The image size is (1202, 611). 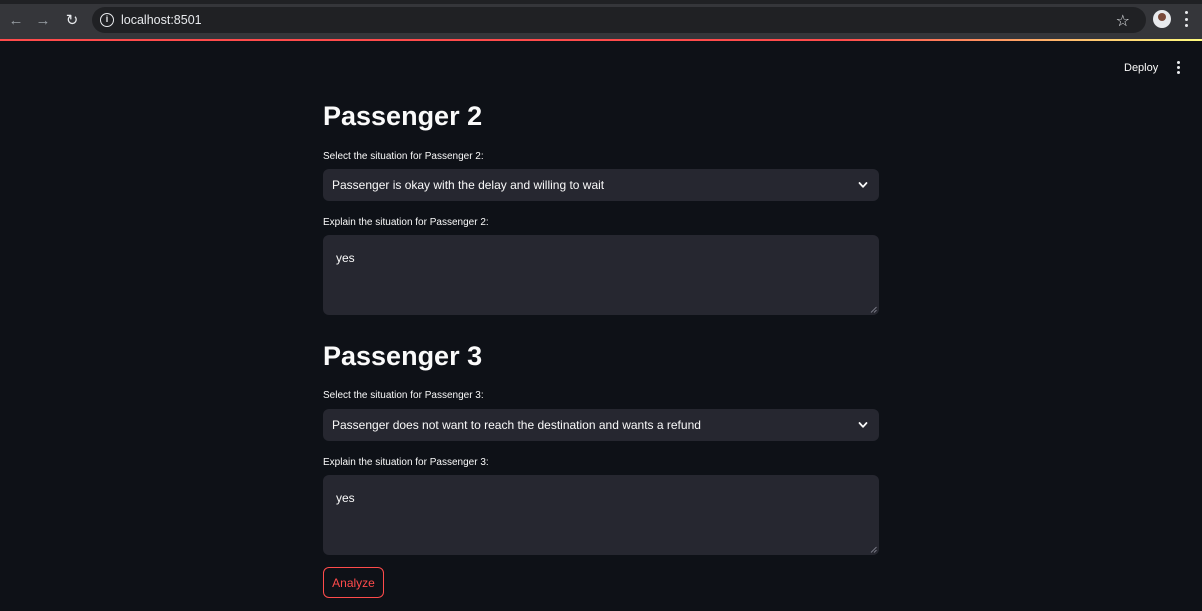 I want to click on app-menu-icon, so click(x=1178, y=67).